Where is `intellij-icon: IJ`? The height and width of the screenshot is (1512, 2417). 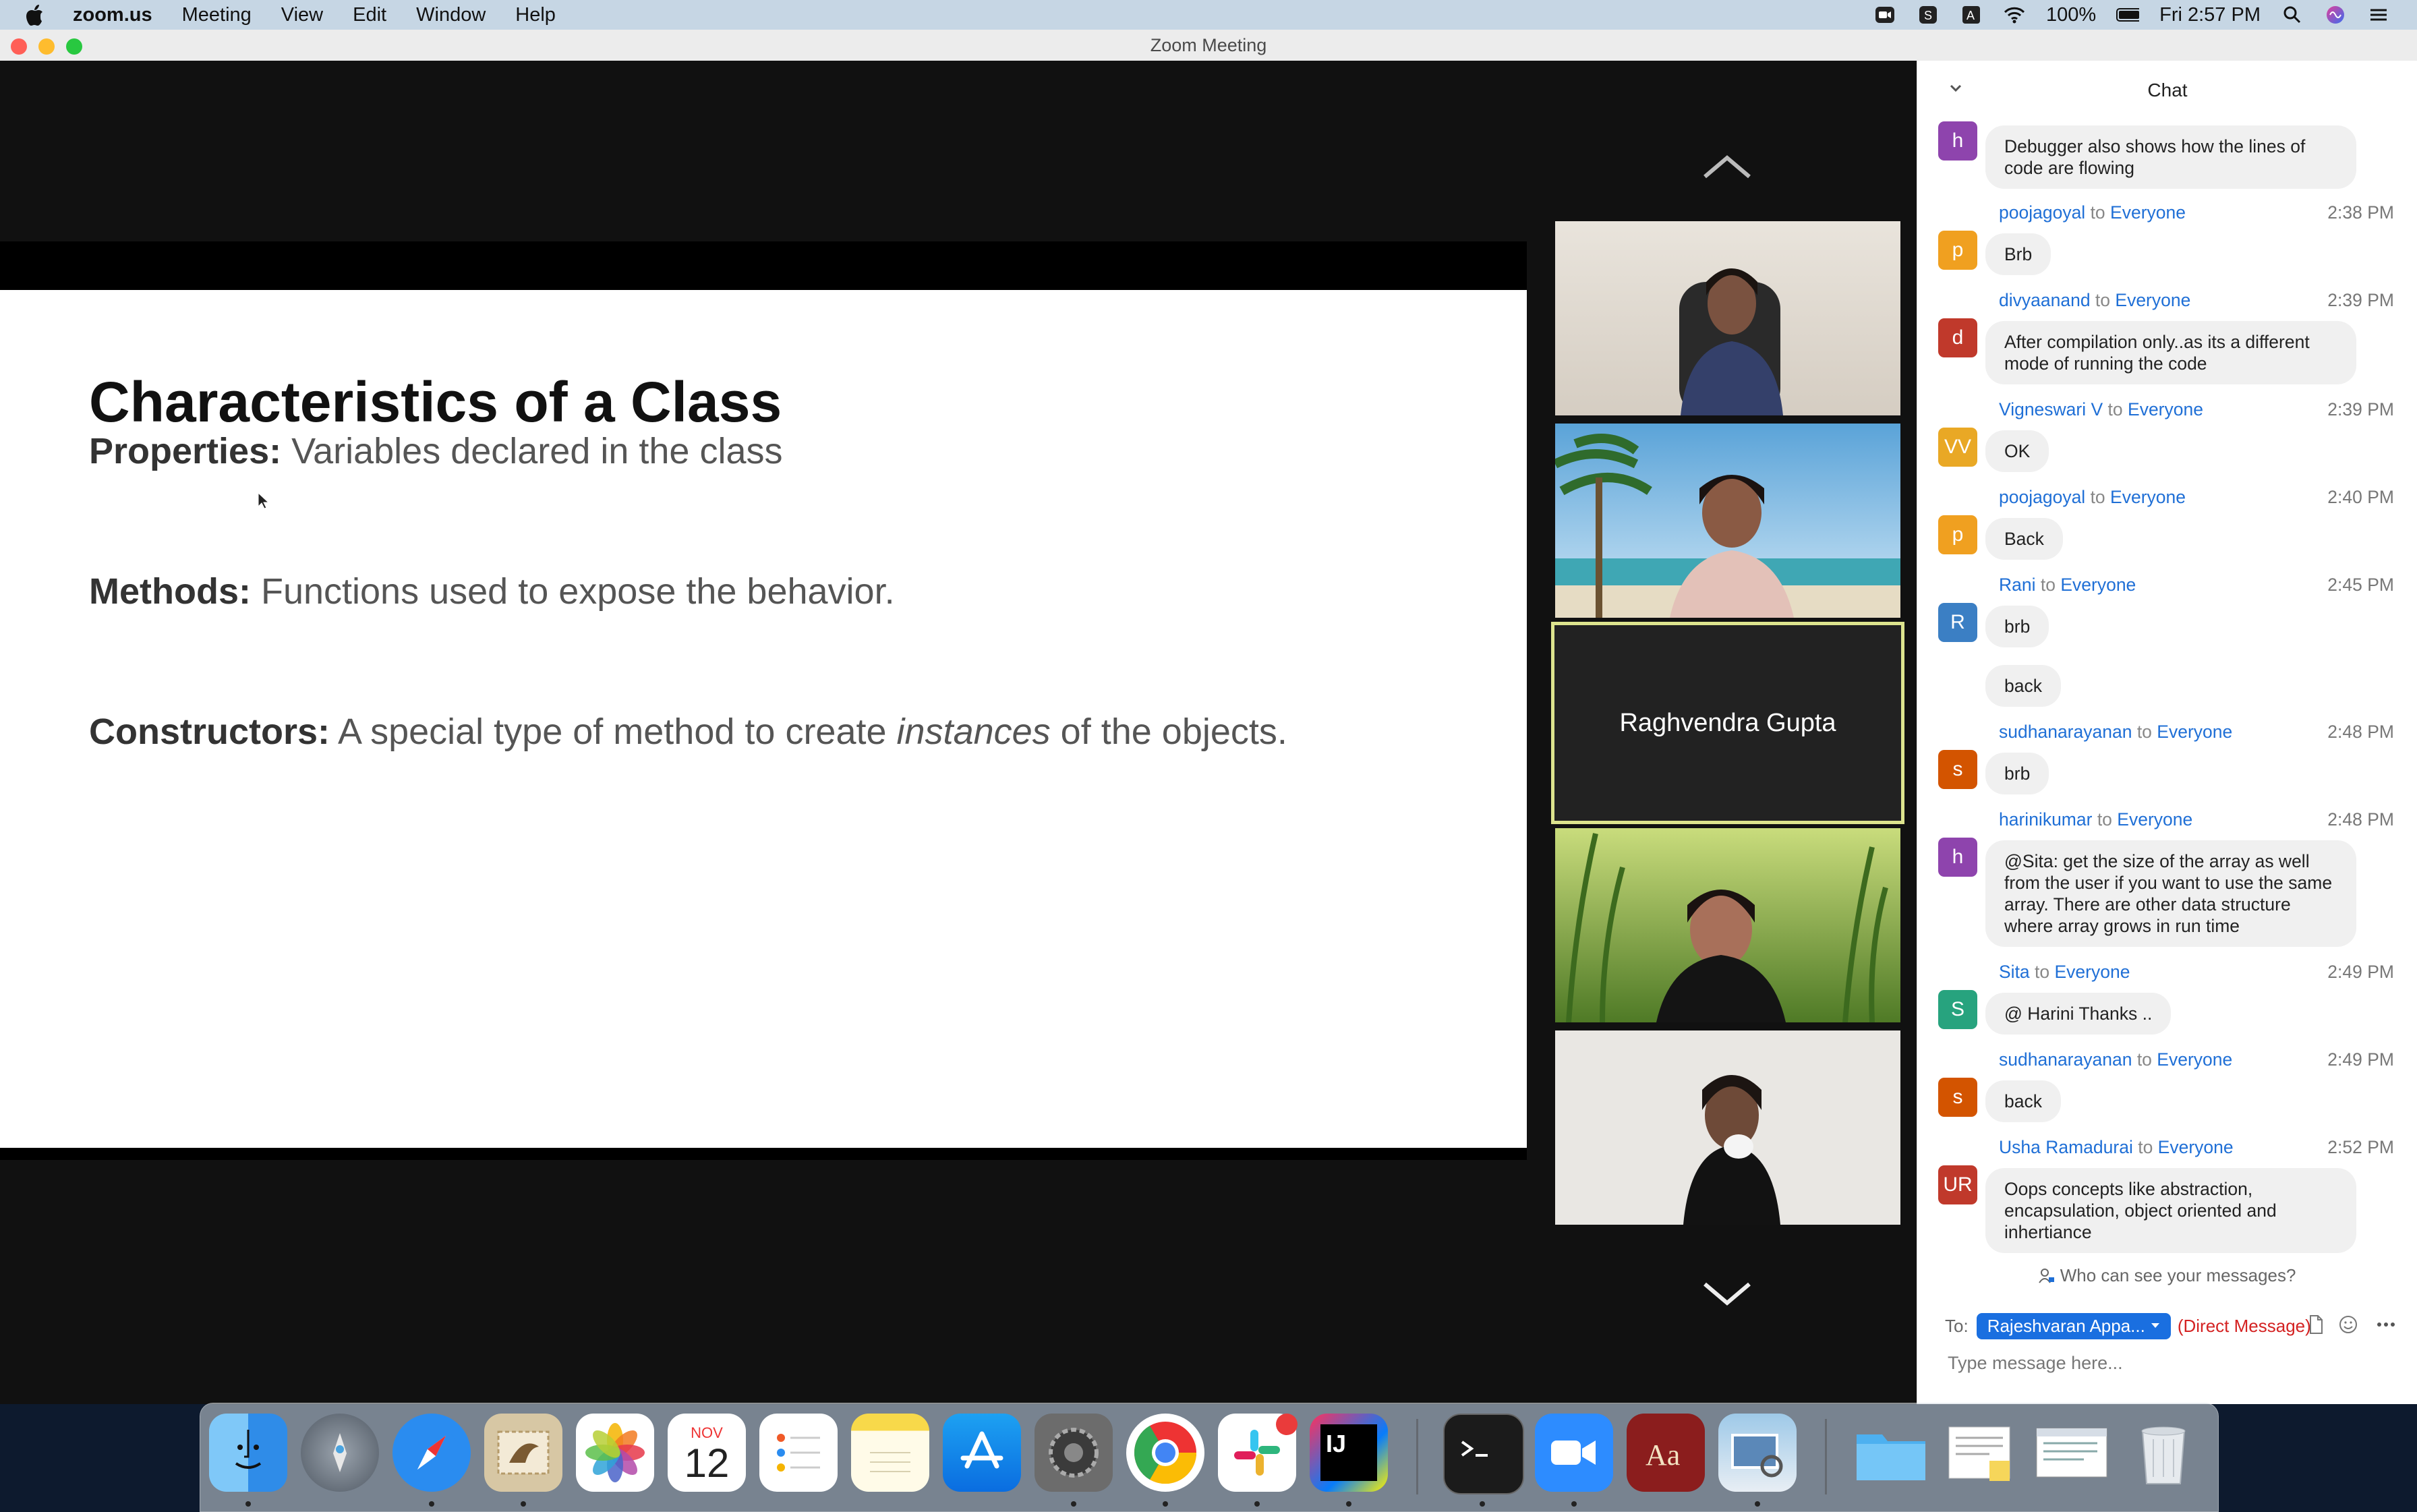 intellij-icon: IJ is located at coordinates (1349, 1453).